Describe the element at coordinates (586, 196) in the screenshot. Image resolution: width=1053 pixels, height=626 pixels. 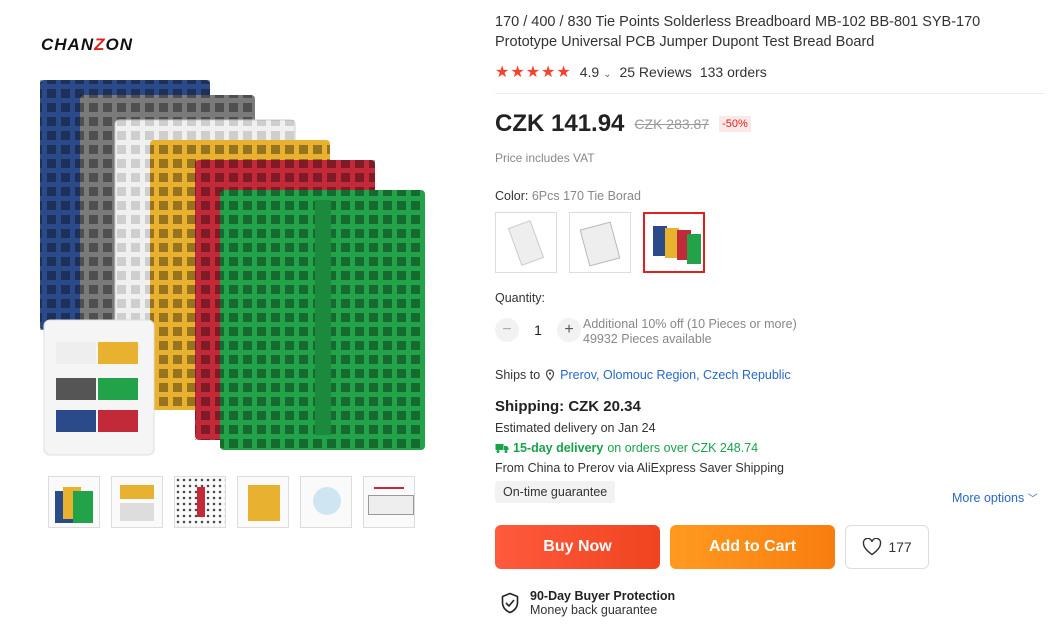
I see `selected-color: 6Pcs 170 Tie Borad` at that location.